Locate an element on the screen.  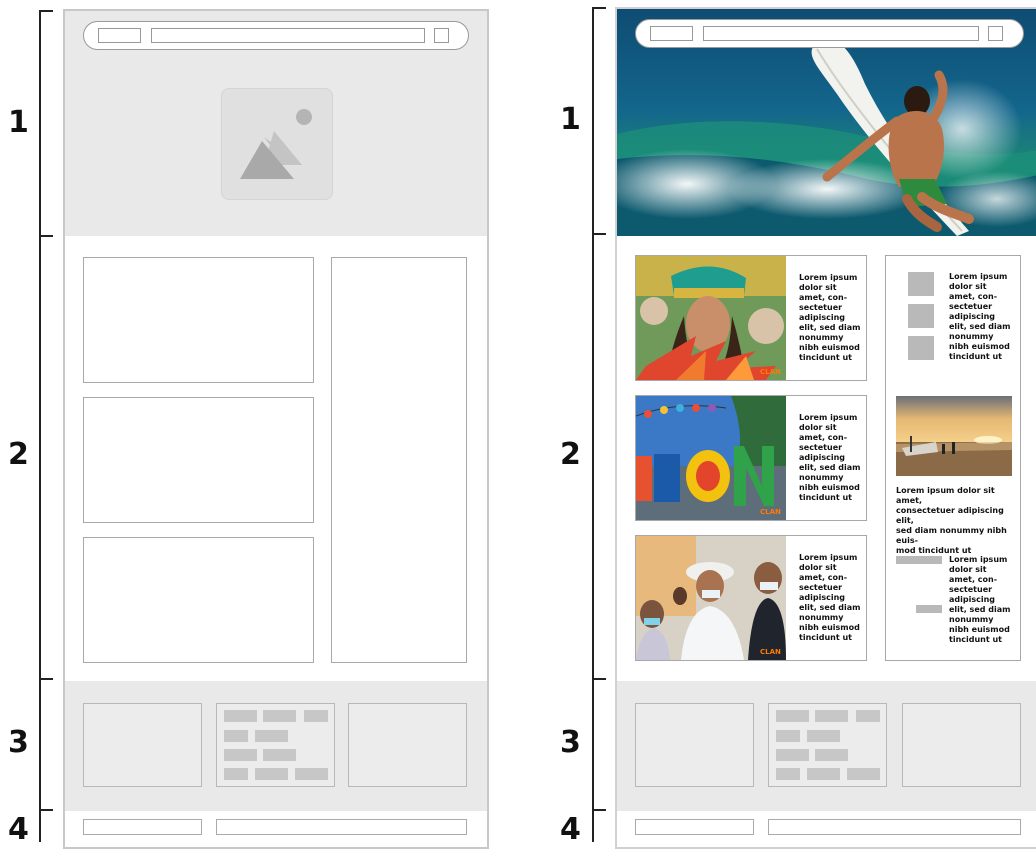
wireframe-footer is located at coordinates (276, 746).